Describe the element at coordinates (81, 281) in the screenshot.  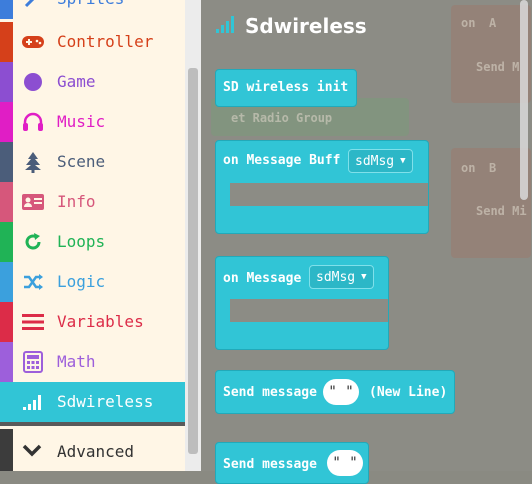
I see `category-label: Logic` at that location.